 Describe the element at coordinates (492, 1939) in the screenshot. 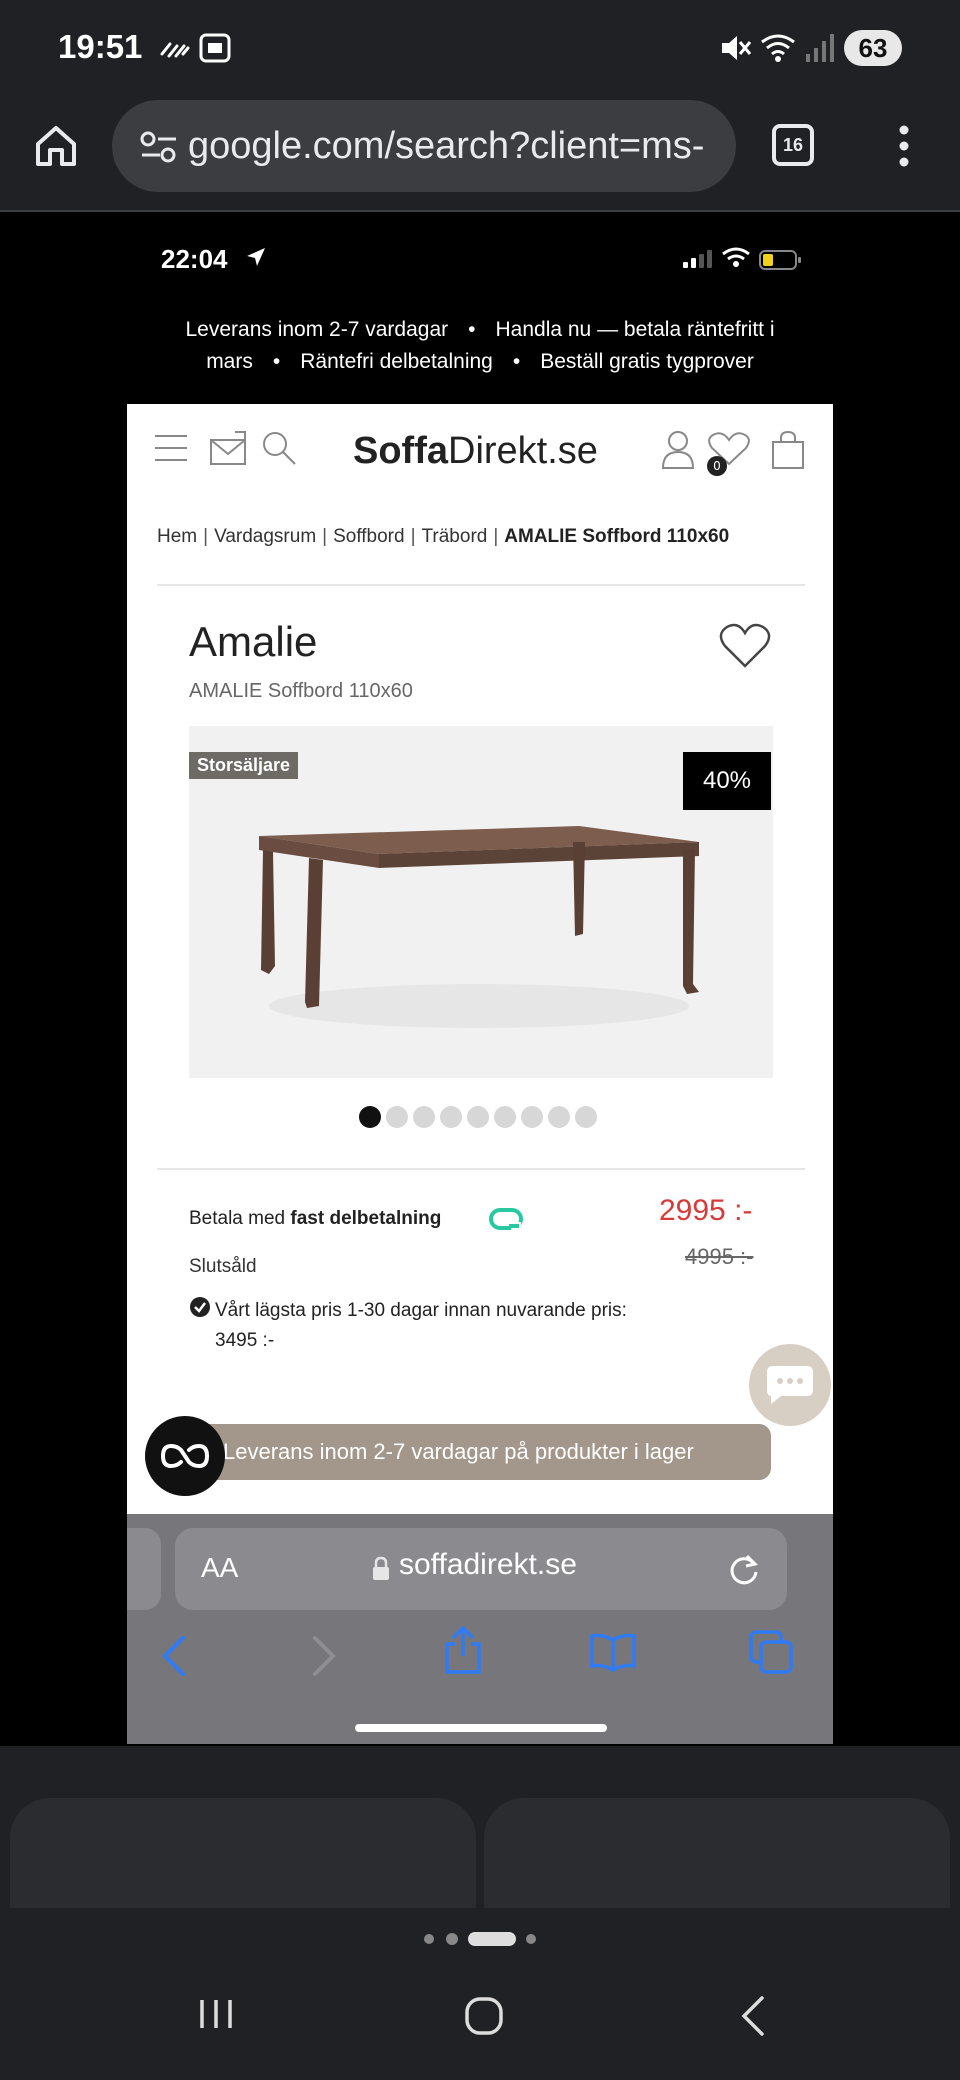

I see `page-dot-active` at that location.